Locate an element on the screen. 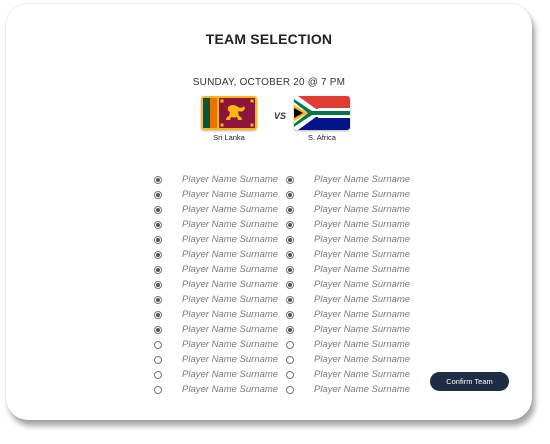  south-africa-flag-icon is located at coordinates (322, 113).